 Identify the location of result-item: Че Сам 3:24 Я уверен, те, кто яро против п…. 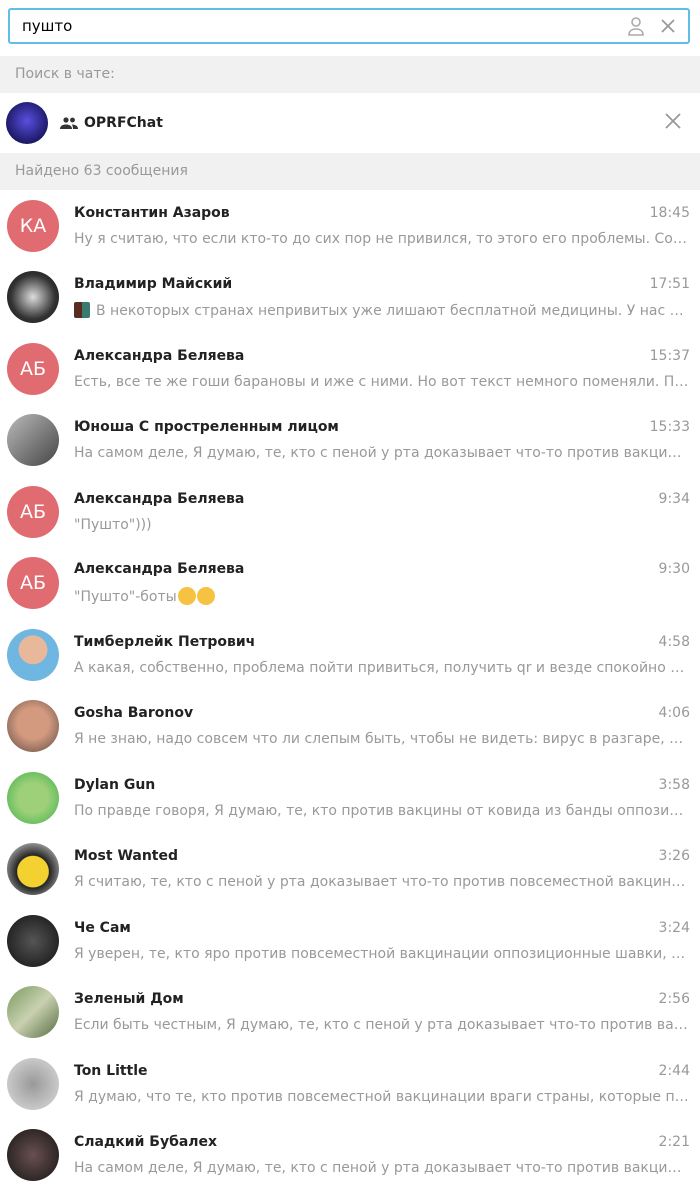
(350, 941).